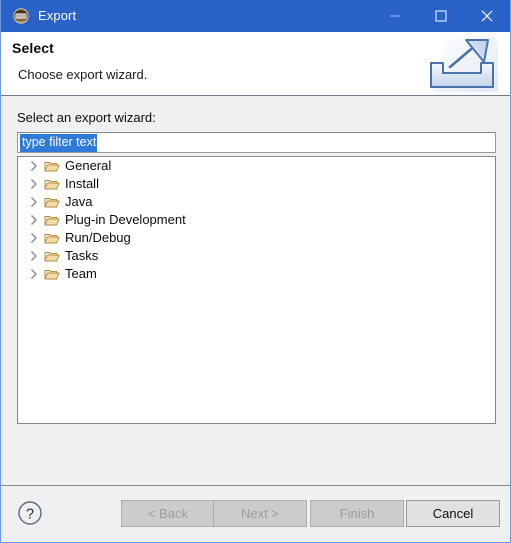  I want to click on tree-item-label: Java, so click(79, 201).